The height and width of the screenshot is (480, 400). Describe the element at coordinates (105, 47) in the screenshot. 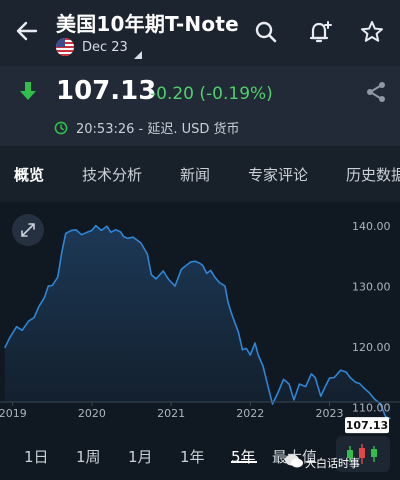

I see `contract-label: Dec 23` at that location.